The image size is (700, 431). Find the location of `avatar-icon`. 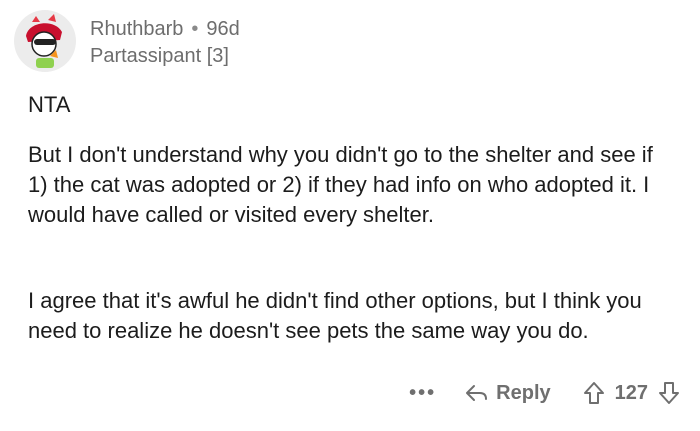

avatar-icon is located at coordinates (45, 41).